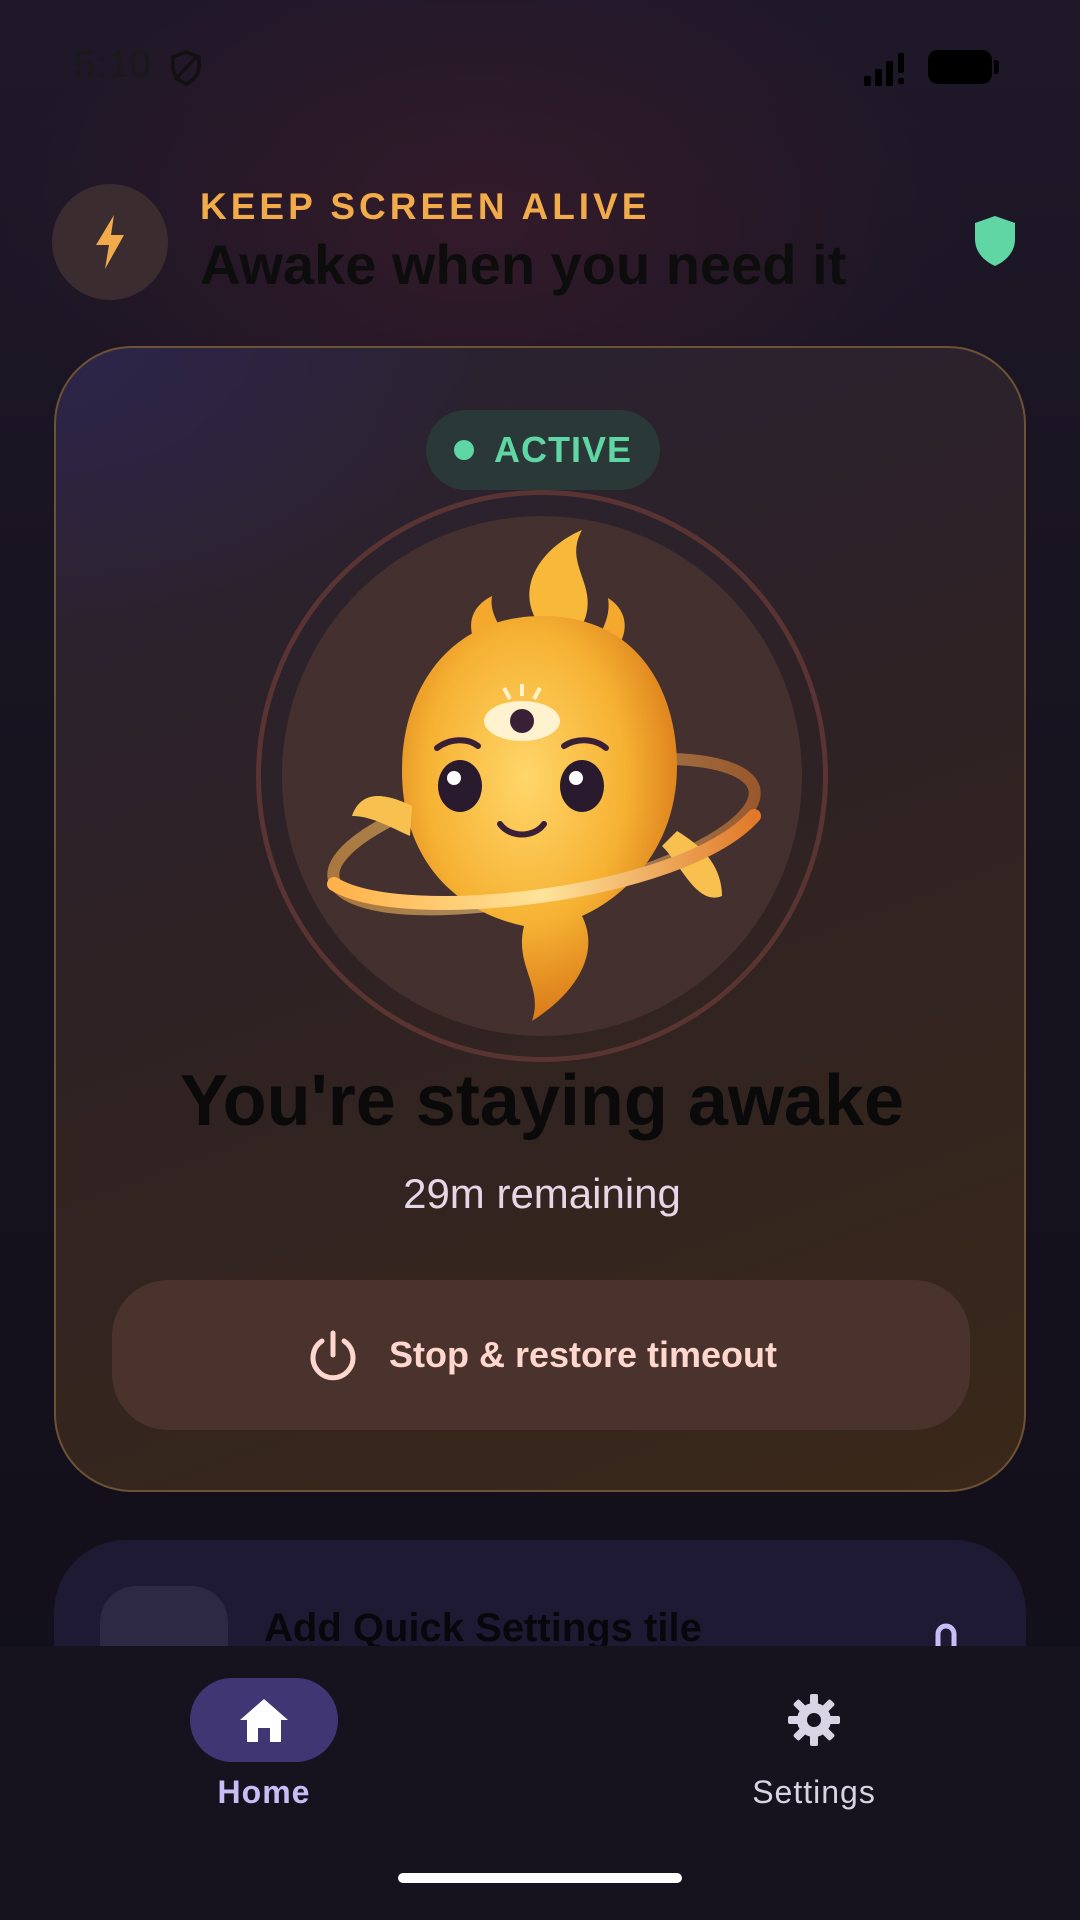 The width and height of the screenshot is (1080, 1920). I want to click on signal-icon, so click(884, 69).